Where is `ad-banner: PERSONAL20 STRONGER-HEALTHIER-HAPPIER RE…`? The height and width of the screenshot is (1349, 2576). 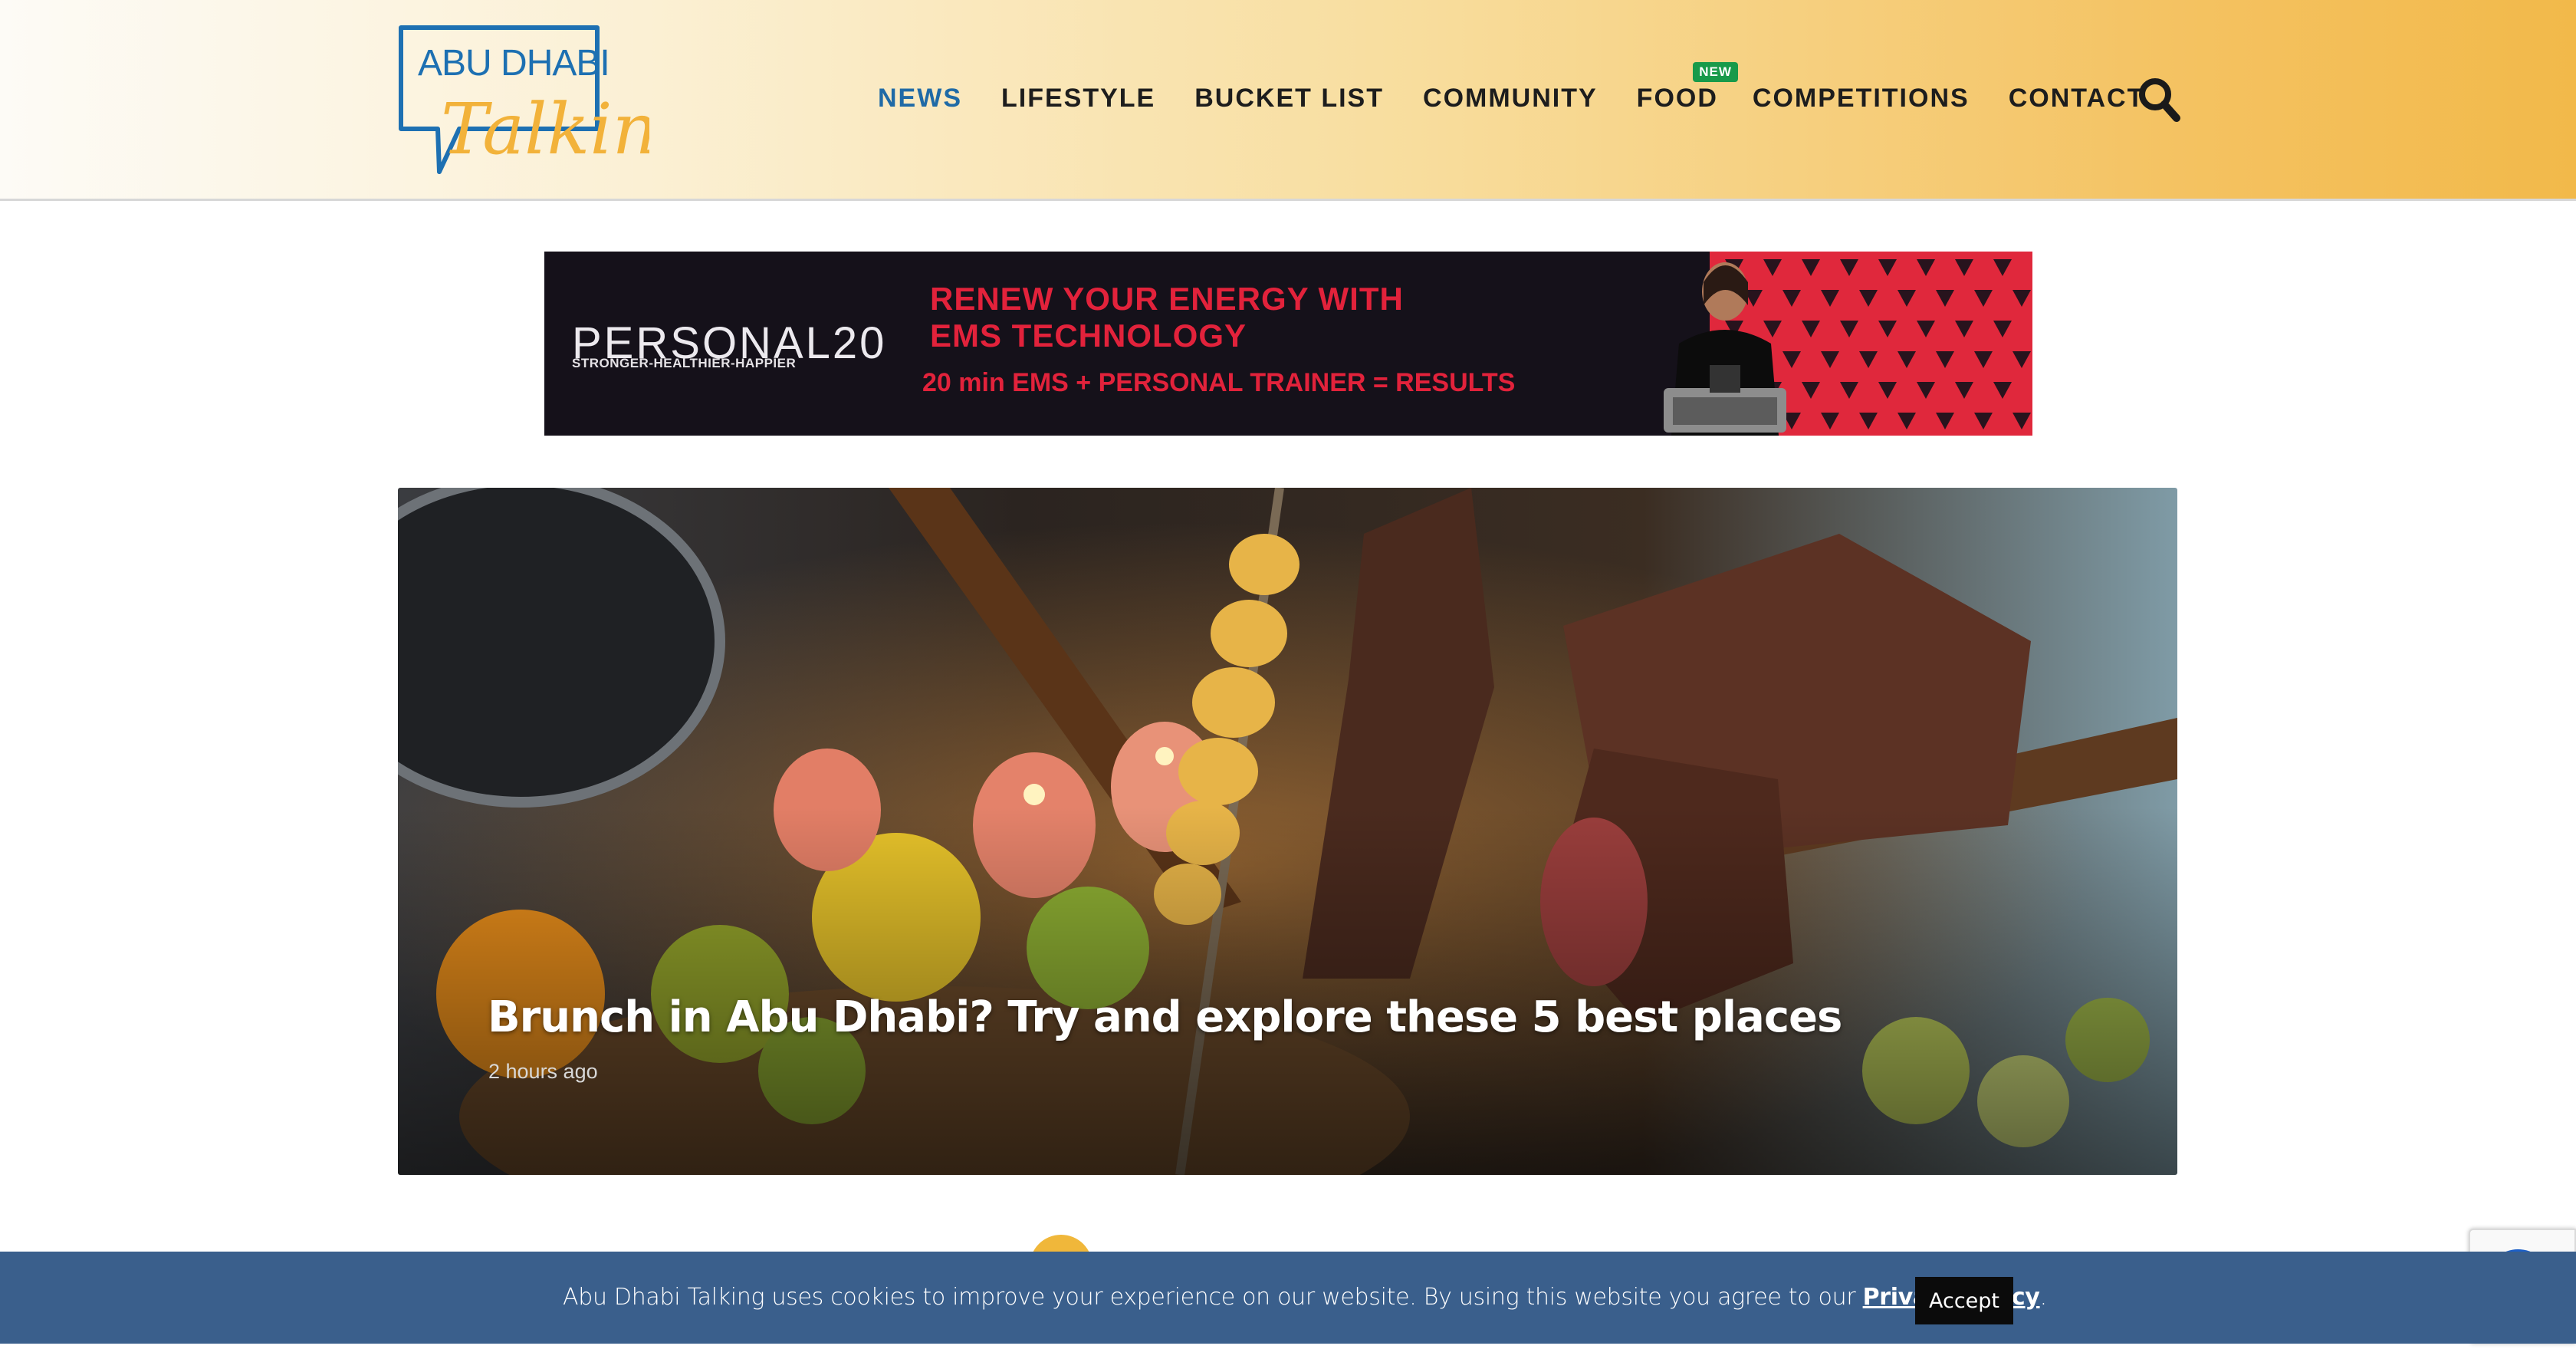 ad-banner: PERSONAL20 STRONGER-HEALTHIER-HAPPIER RE… is located at coordinates (1288, 344).